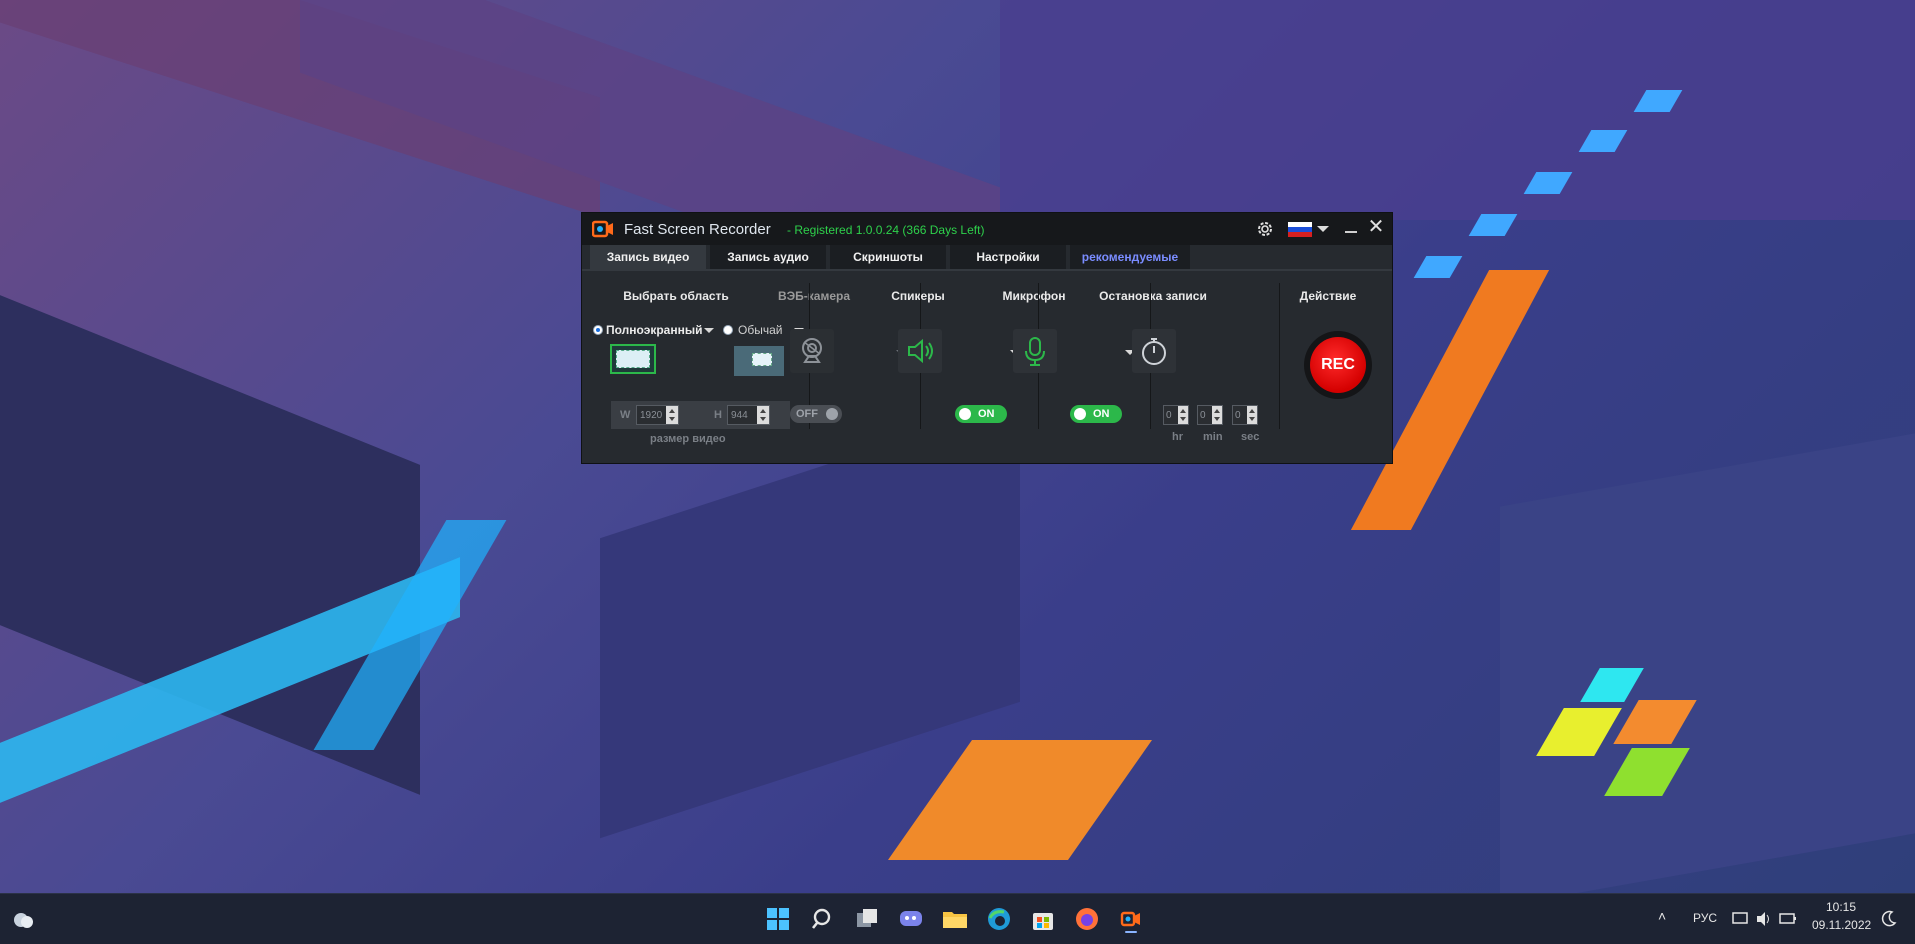 This screenshot has width=1915, height=944. What do you see at coordinates (814, 296) in the screenshot?
I see `webcam-header: ВЭБ-камера` at bounding box center [814, 296].